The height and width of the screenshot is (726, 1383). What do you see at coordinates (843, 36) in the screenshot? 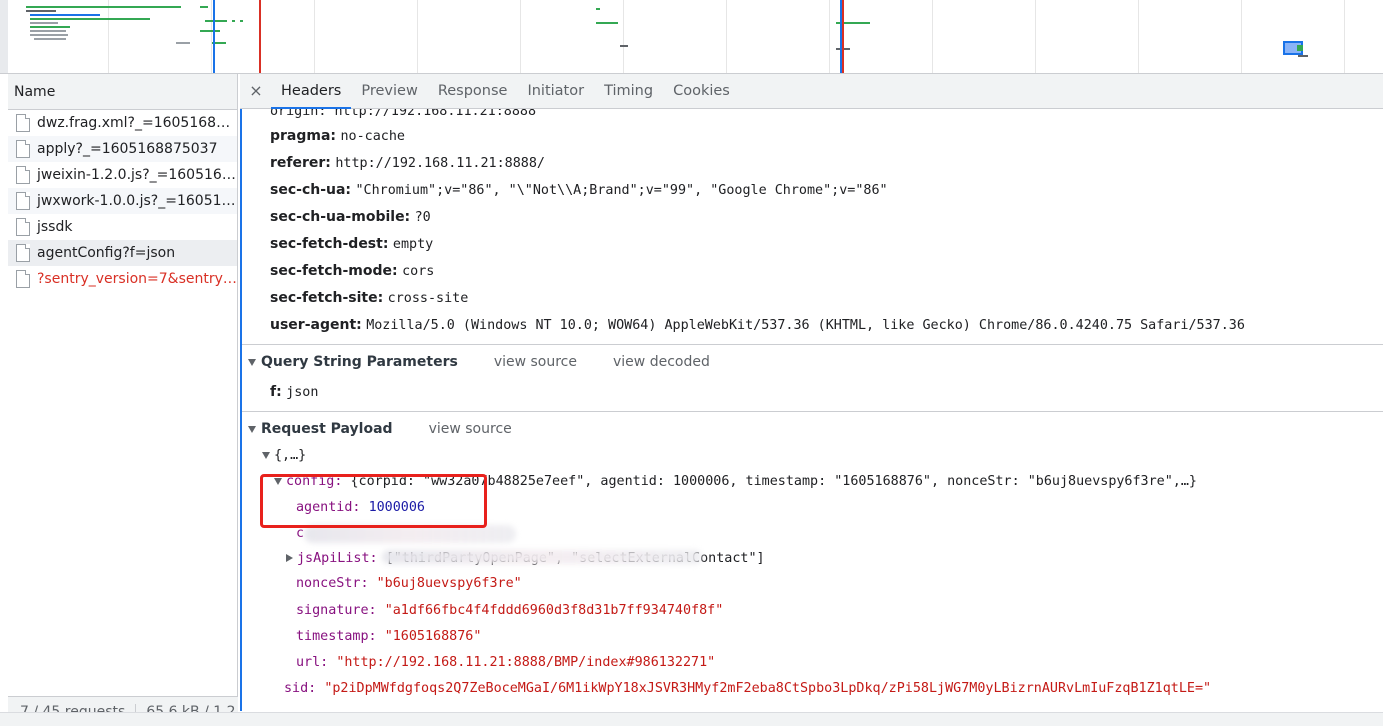
I see `load-event-marker` at bounding box center [843, 36].